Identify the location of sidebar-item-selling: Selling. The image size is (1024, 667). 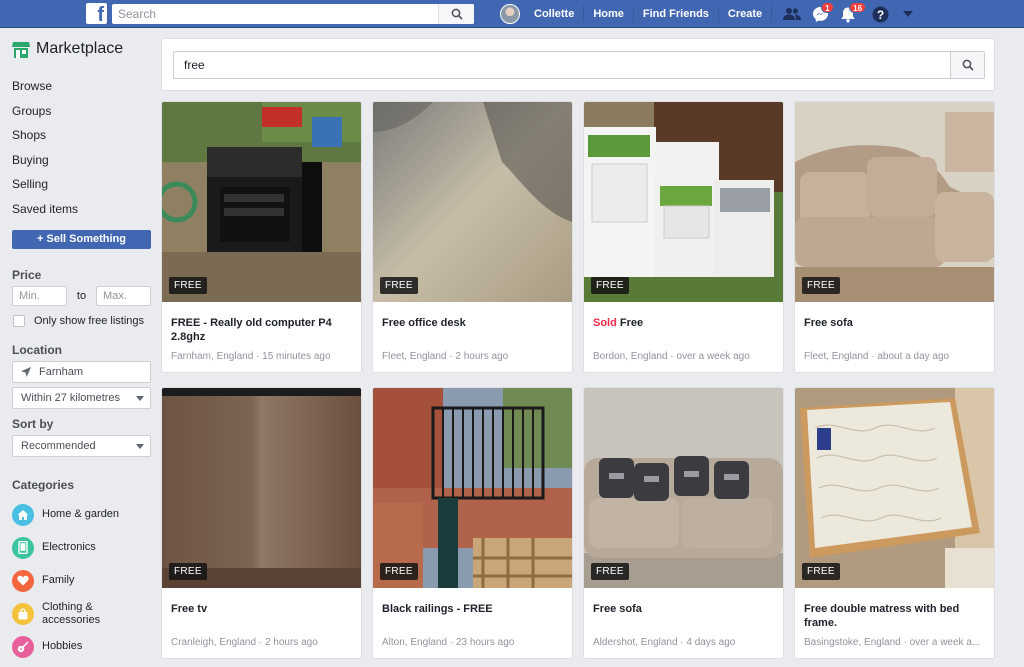
(45, 188).